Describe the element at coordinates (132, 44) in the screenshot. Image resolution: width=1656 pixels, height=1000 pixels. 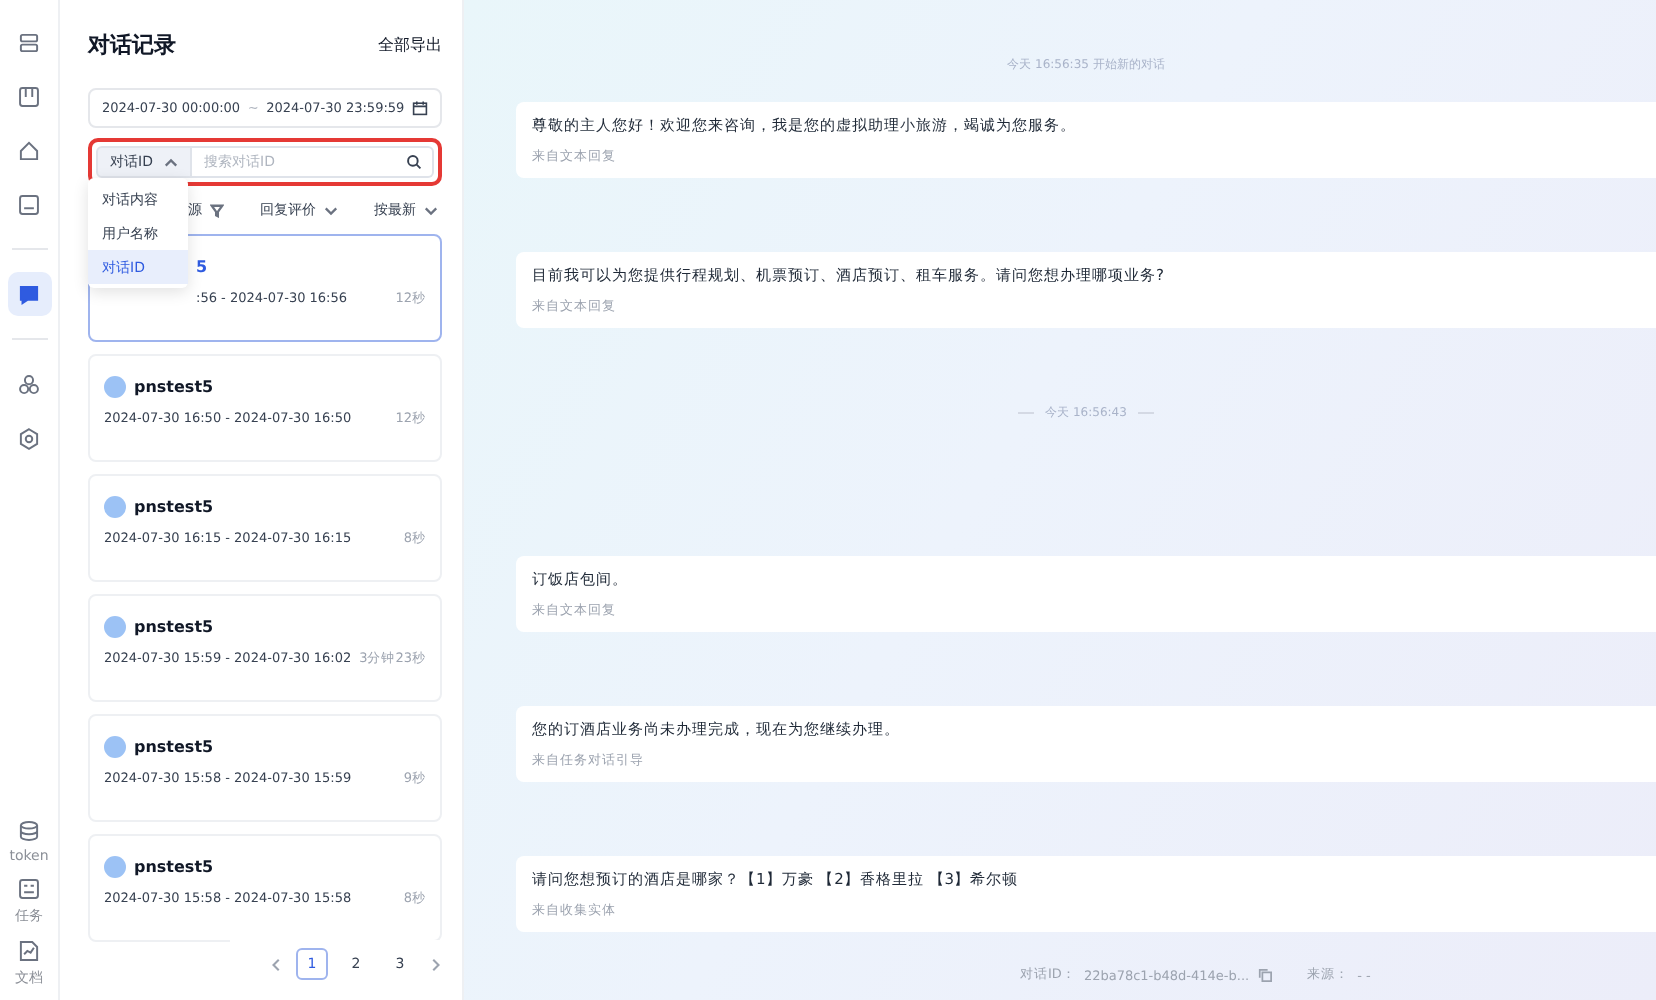
I see `panel-title: 对话记录` at that location.